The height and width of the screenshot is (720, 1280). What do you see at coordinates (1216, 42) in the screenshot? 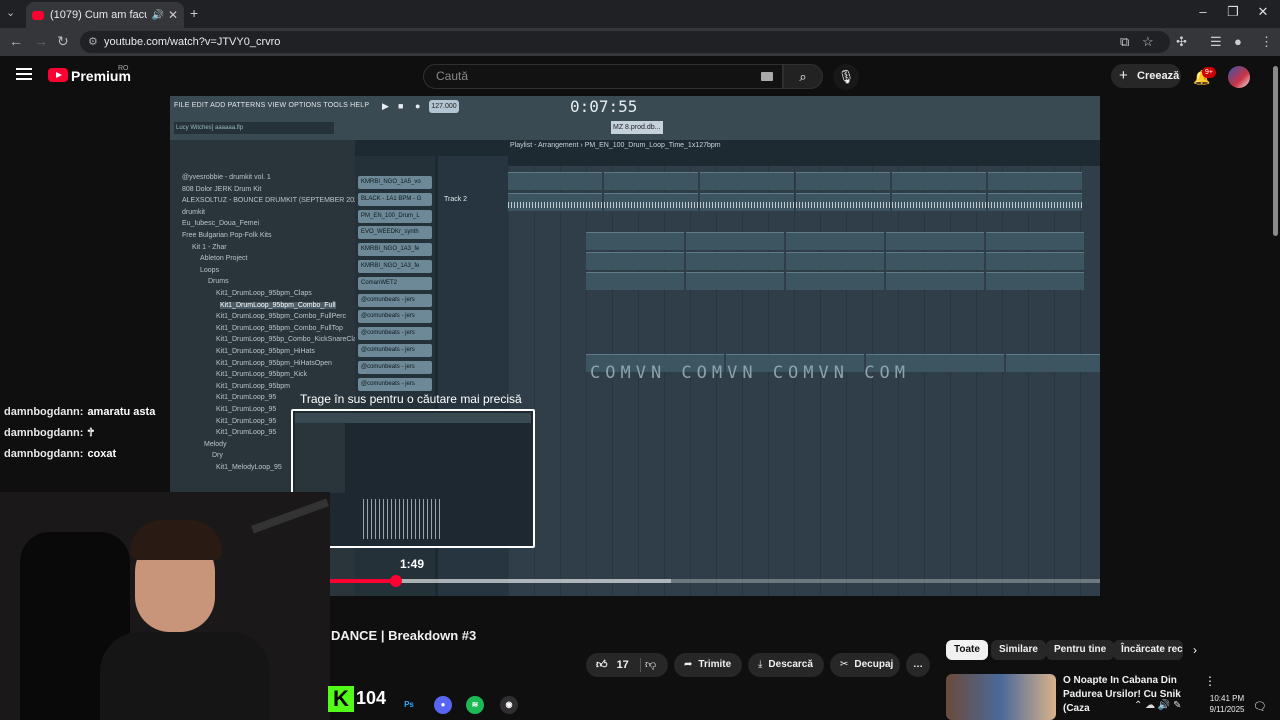
I see `reading-list-icon: ☰` at bounding box center [1216, 42].